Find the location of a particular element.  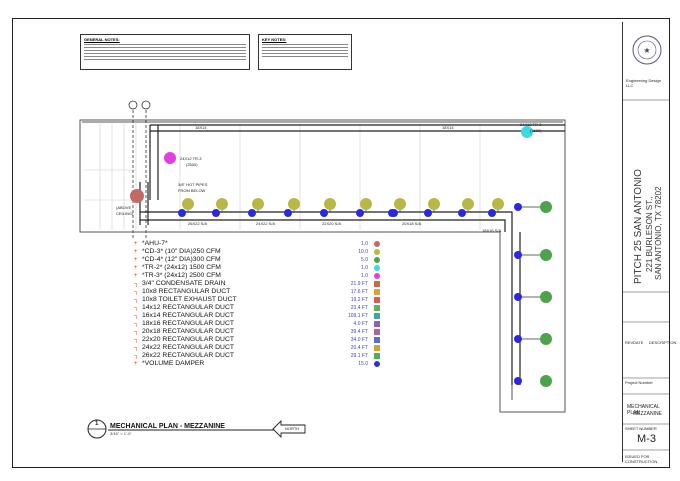

legend-quantity: 34.0 FT is located at coordinates (359, 340).